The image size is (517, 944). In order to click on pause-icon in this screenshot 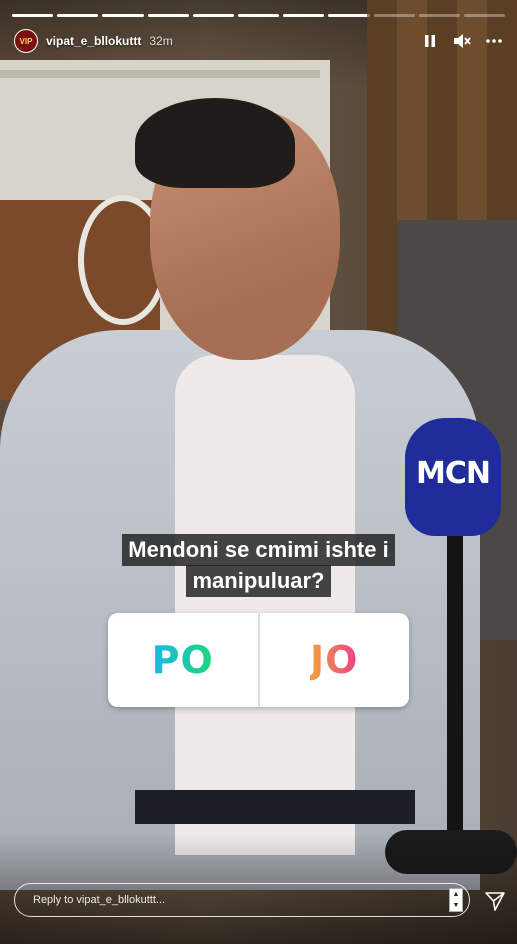, I will do `click(430, 41)`.